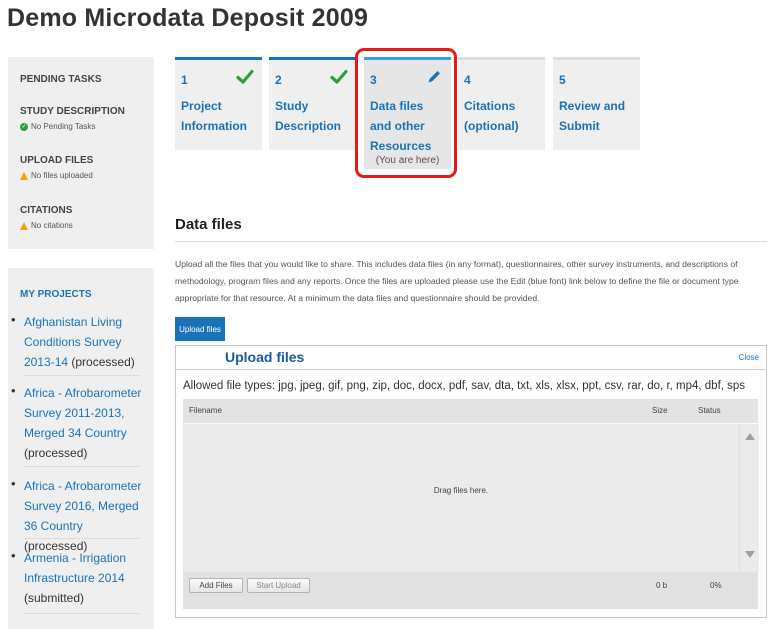 This screenshot has height=629, width=774. What do you see at coordinates (205, 410) in the screenshot?
I see `column-filename: Filename` at bounding box center [205, 410].